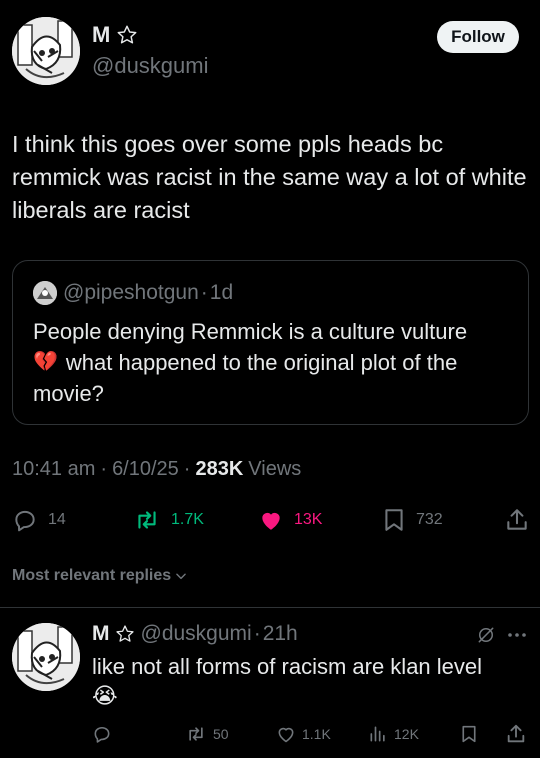 The width and height of the screenshot is (540, 758). What do you see at coordinates (429, 519) in the screenshot?
I see `bookmark-count: 732` at bounding box center [429, 519].